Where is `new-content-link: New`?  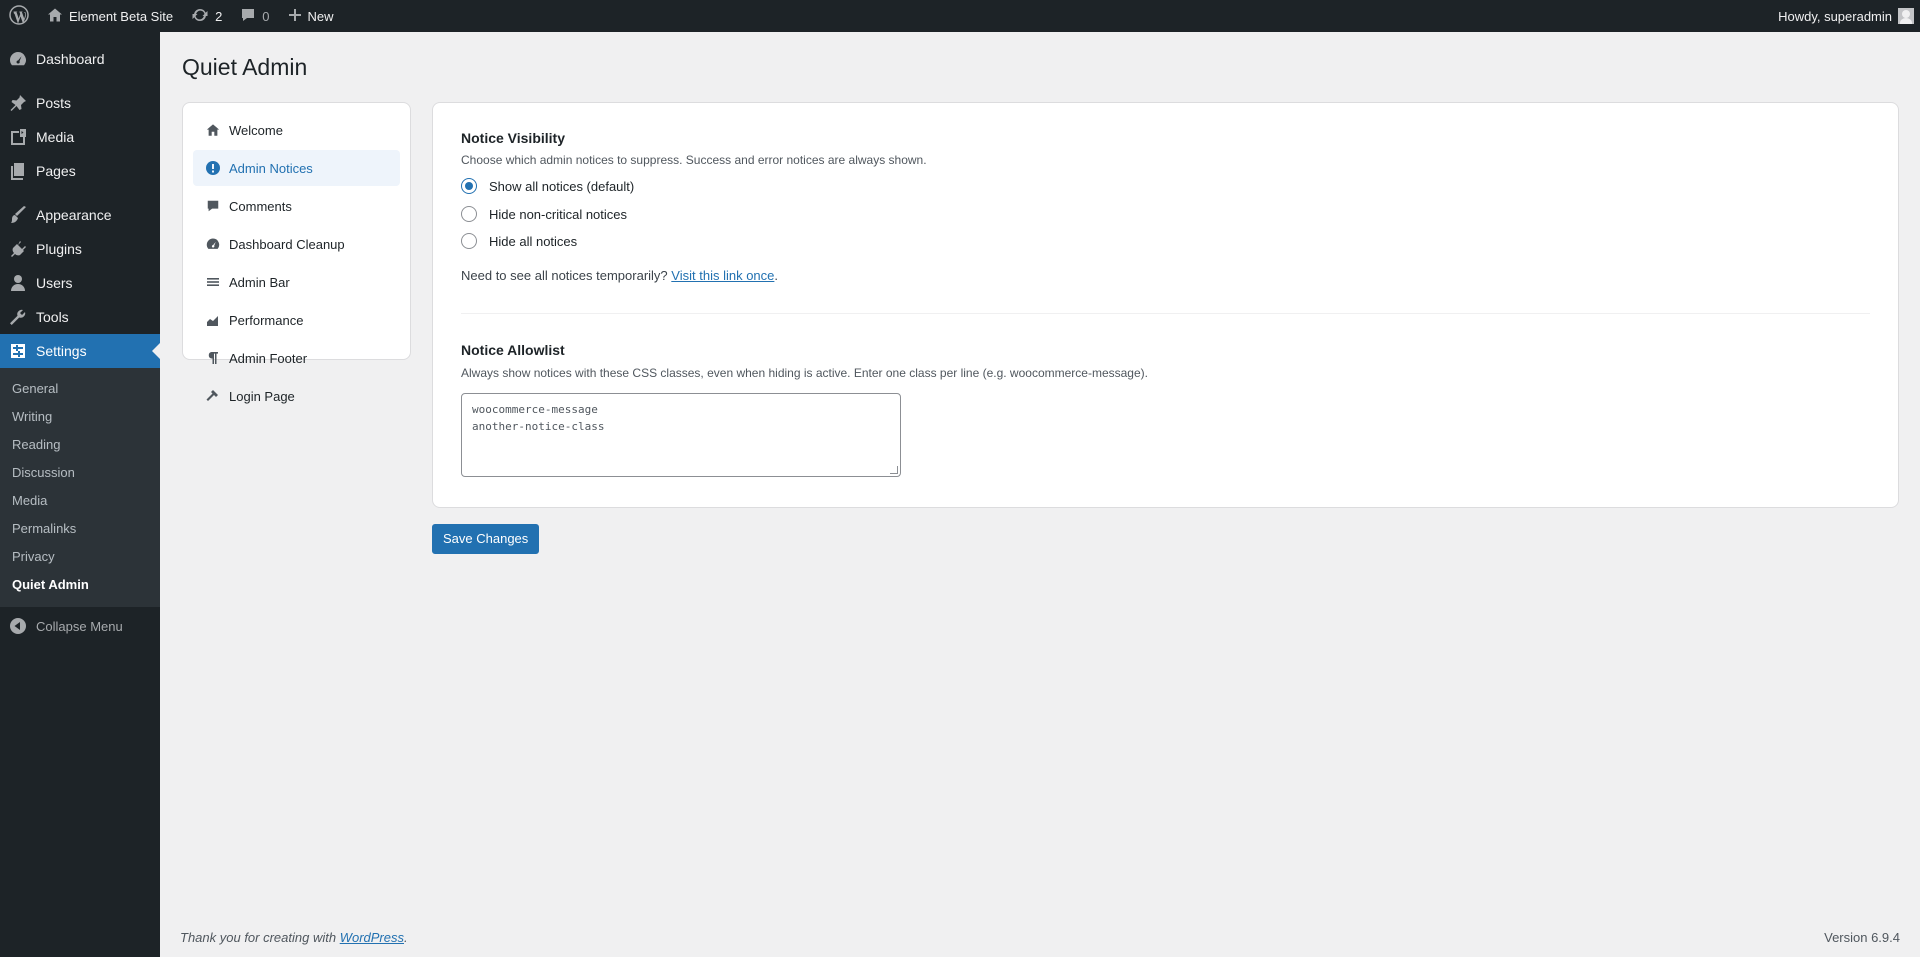
new-content-link: New is located at coordinates (311, 16).